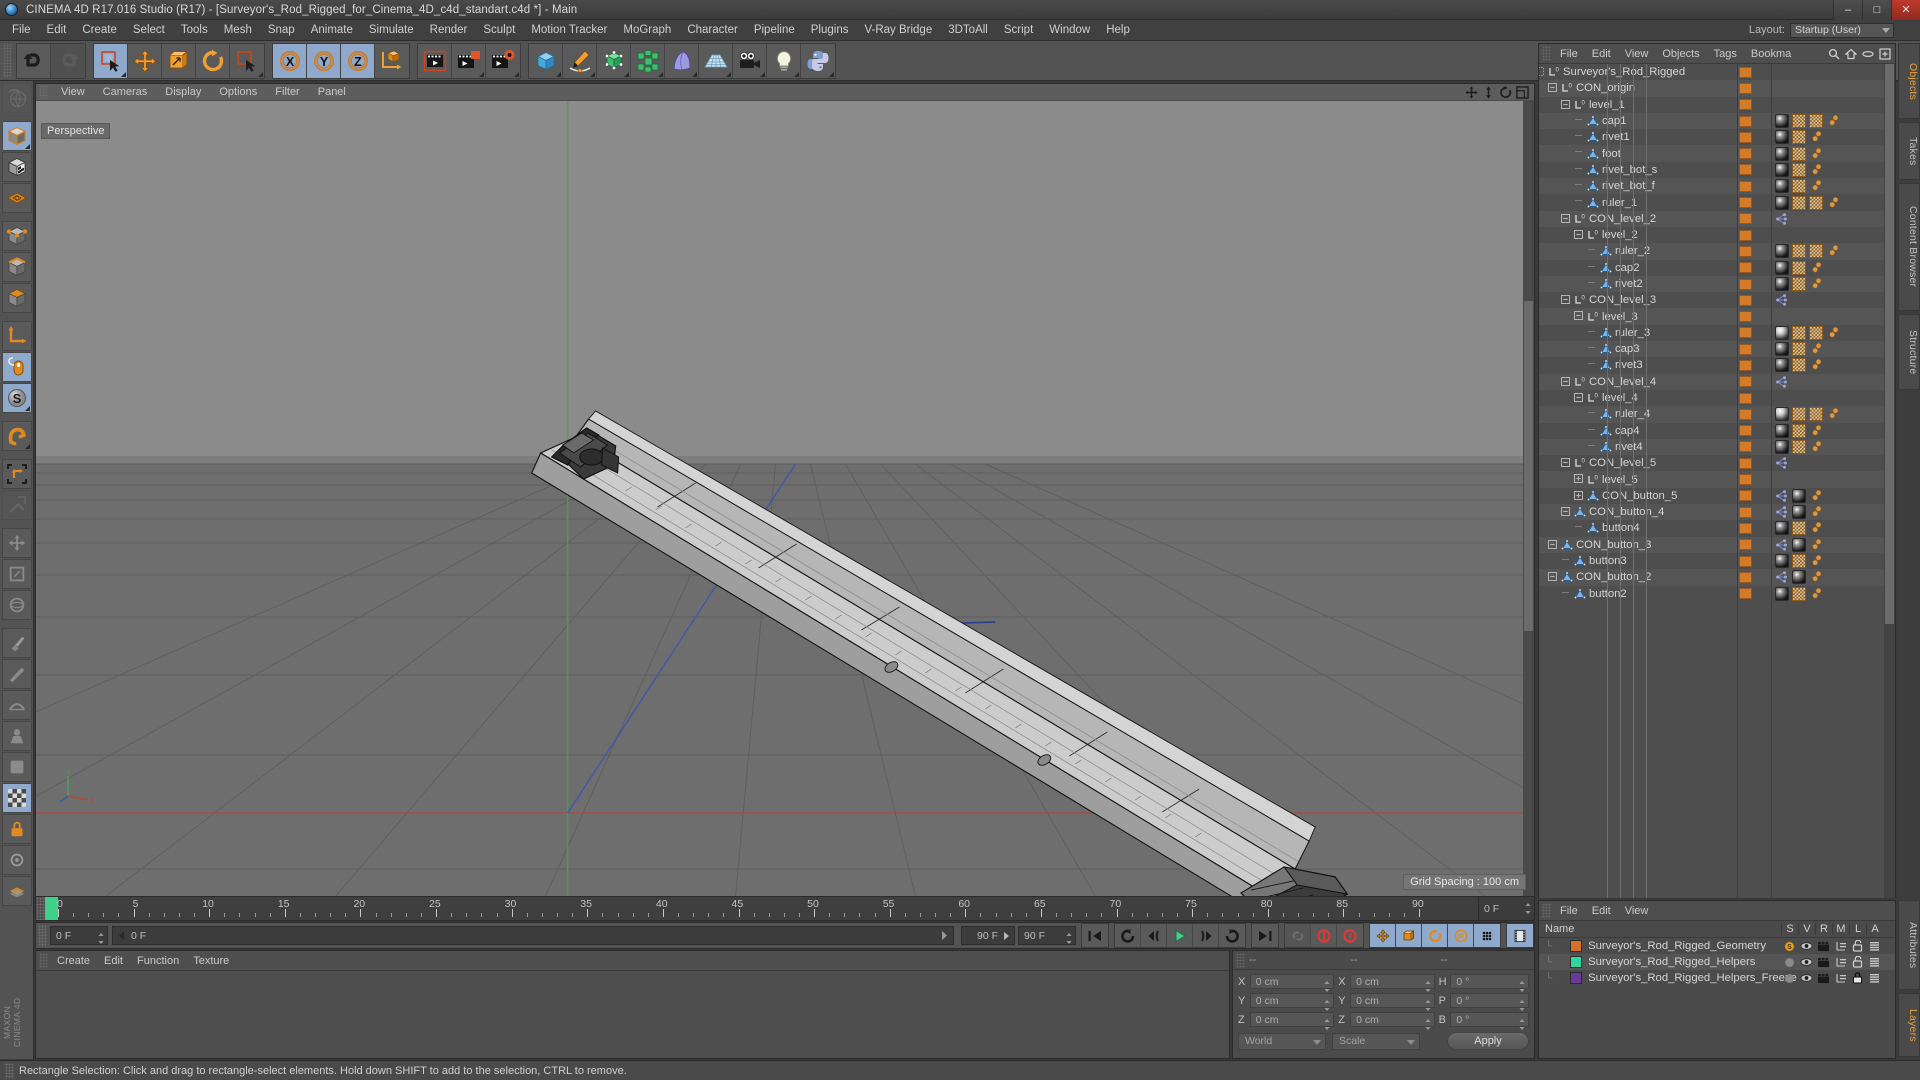 The height and width of the screenshot is (1080, 1920). What do you see at coordinates (1232, 935) in the screenshot?
I see `play-forward-icon` at bounding box center [1232, 935].